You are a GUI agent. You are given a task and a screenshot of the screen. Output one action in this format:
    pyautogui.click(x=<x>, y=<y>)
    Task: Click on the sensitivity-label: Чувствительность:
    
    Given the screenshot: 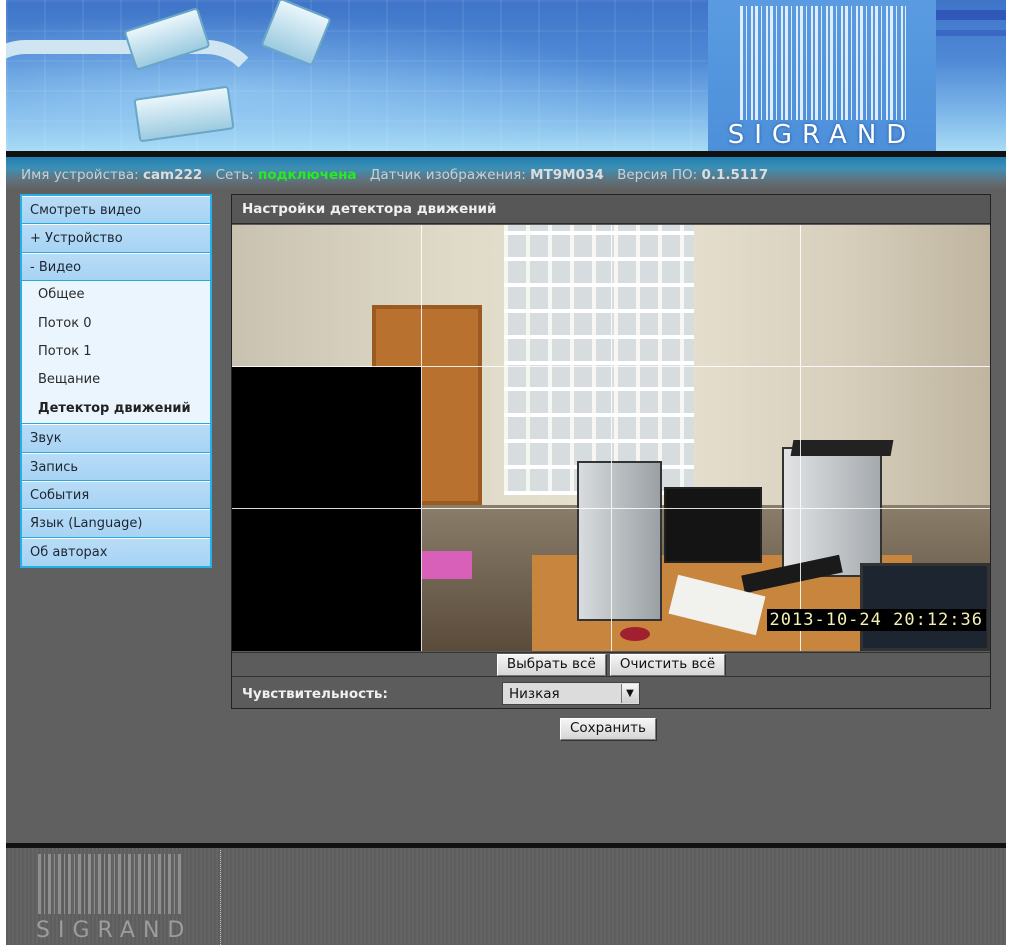 What is the action you would take?
    pyautogui.click(x=315, y=694)
    